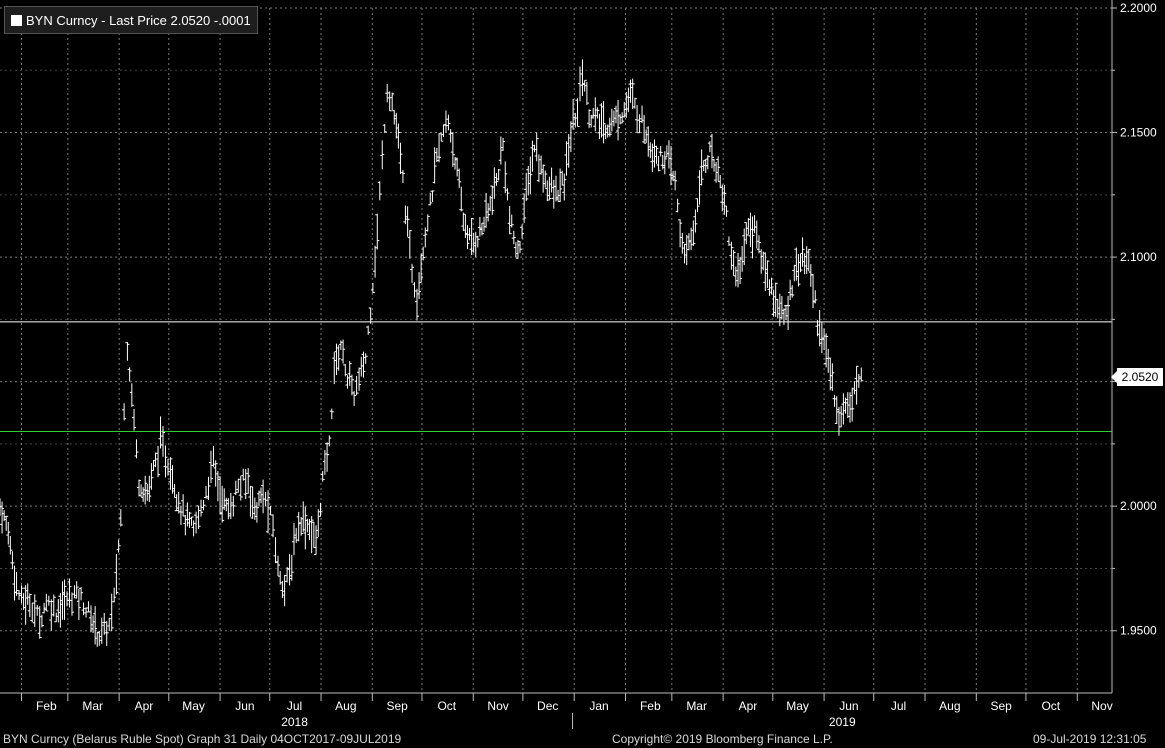 The height and width of the screenshot is (748, 1165). Describe the element at coordinates (1138, 8) in the screenshot. I see `y-tick-label: 2.2000` at that location.